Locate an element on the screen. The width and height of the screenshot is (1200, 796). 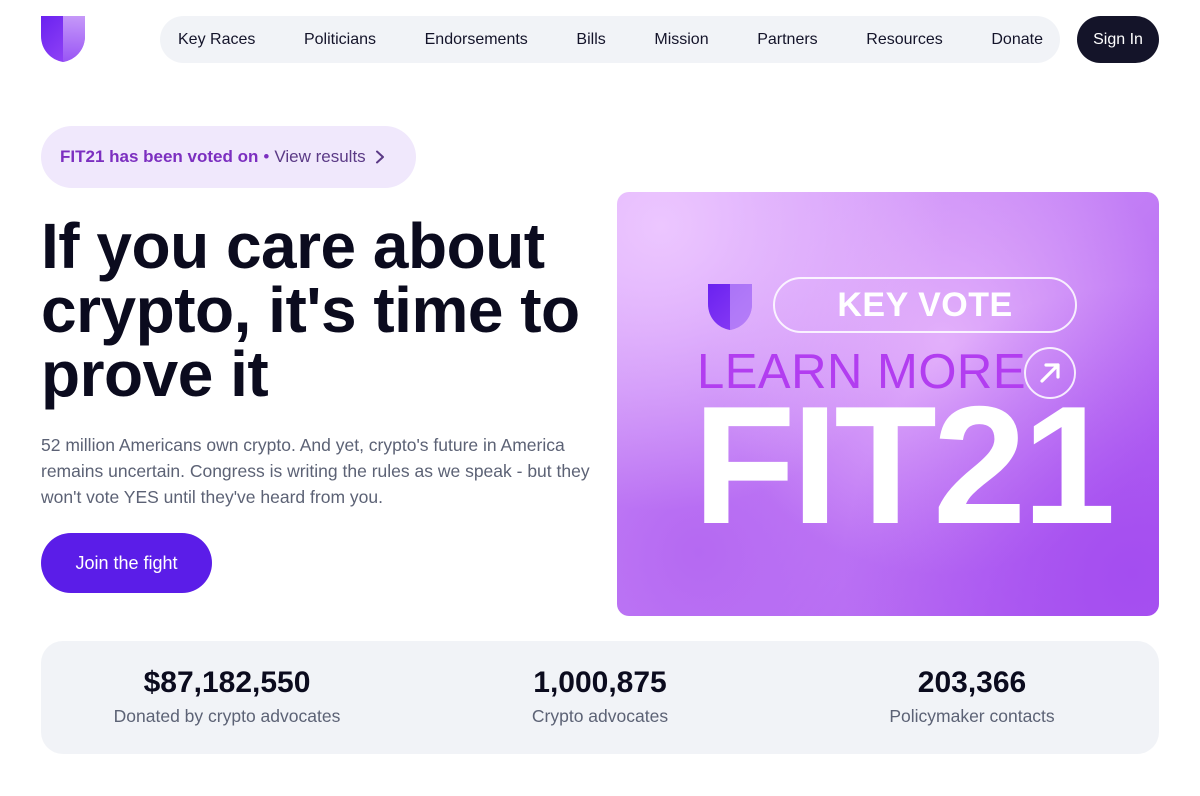
nav-resources: Resources is located at coordinates (904, 40).